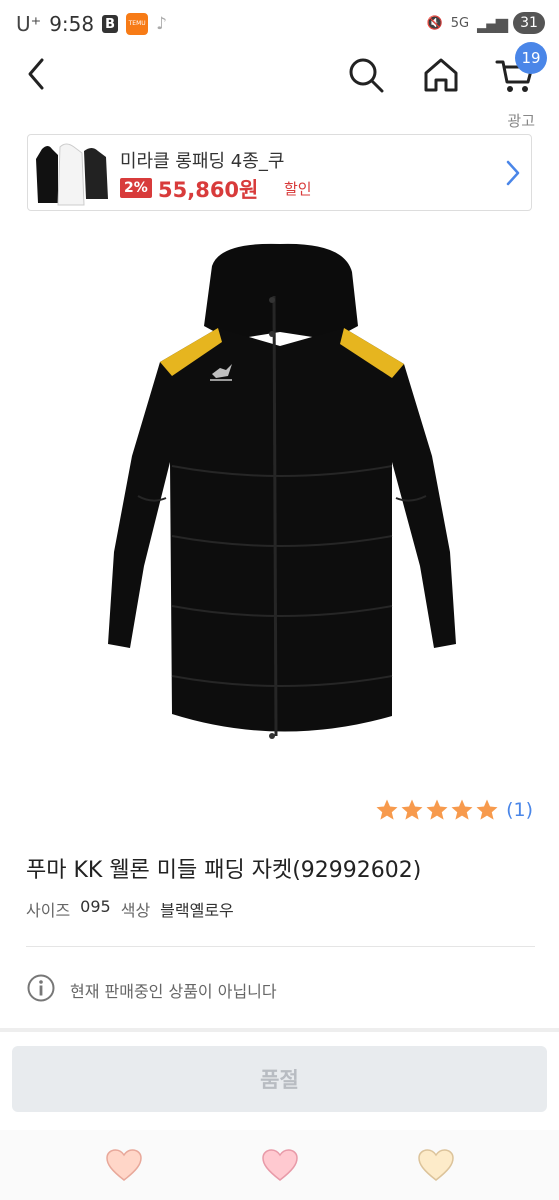  Describe the element at coordinates (441, 77) in the screenshot. I see `home-icon` at that location.